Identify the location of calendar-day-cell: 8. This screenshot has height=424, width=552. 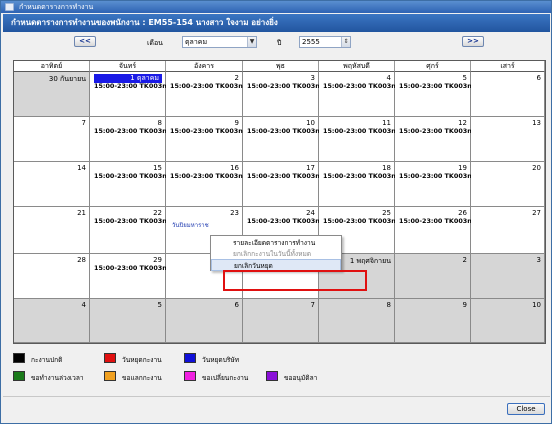
(357, 321).